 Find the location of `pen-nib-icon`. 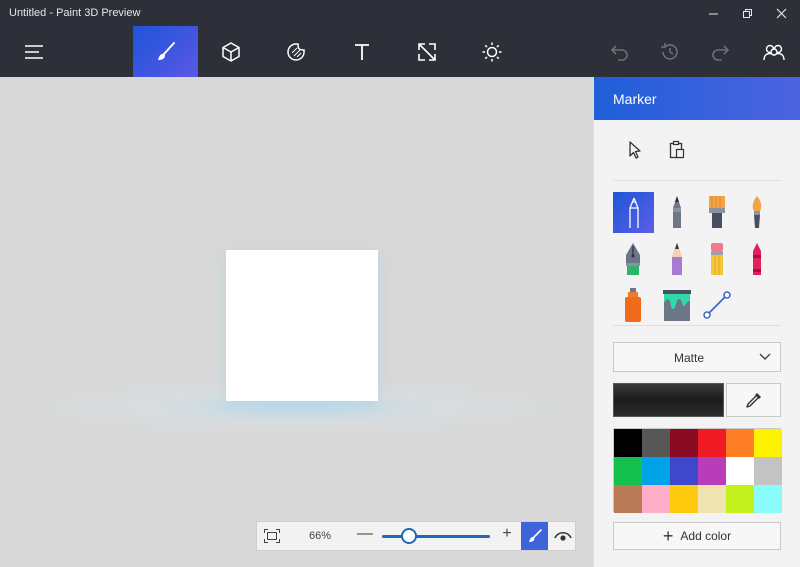

pen-nib-icon is located at coordinates (633, 259).